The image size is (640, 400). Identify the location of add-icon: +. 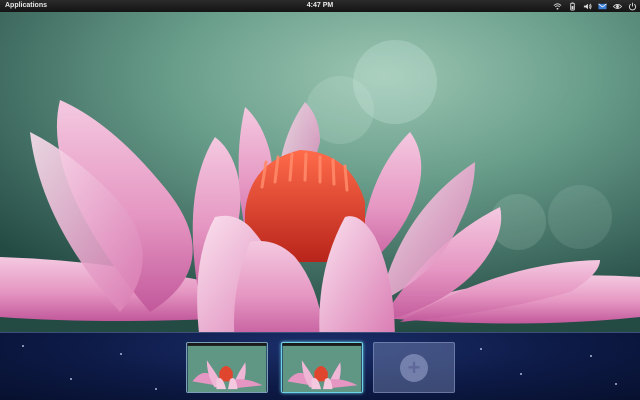
(414, 367).